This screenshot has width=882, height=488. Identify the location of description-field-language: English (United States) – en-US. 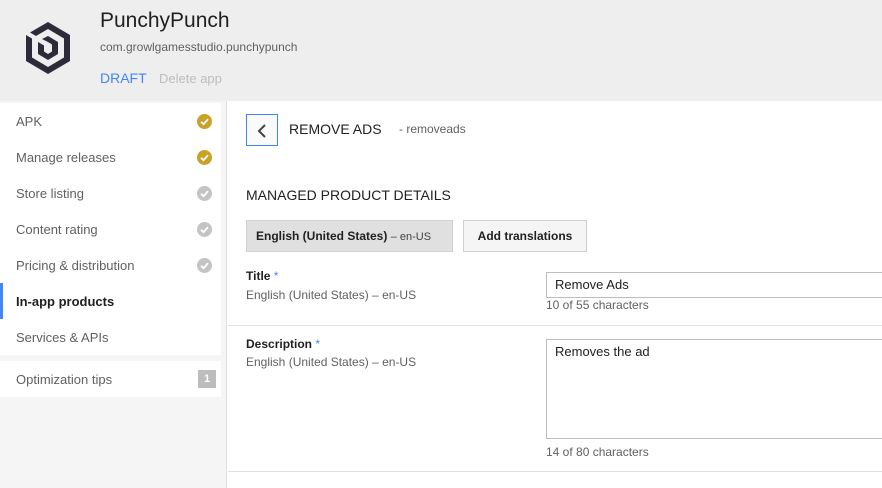
(331, 362).